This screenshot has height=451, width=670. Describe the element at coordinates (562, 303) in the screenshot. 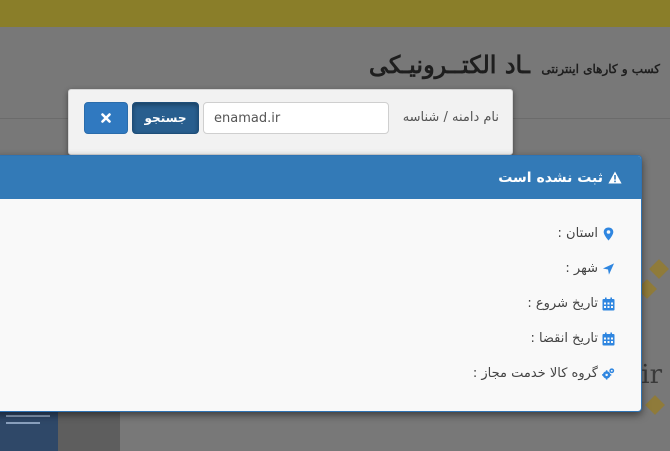

I see `field-label: تاریخ شروع :` at that location.